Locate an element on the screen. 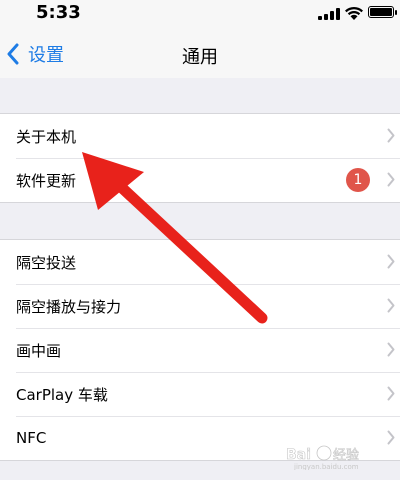 This screenshot has width=400, height=480. list-item-picture-in-picture: 画中画 is located at coordinates (200, 350).